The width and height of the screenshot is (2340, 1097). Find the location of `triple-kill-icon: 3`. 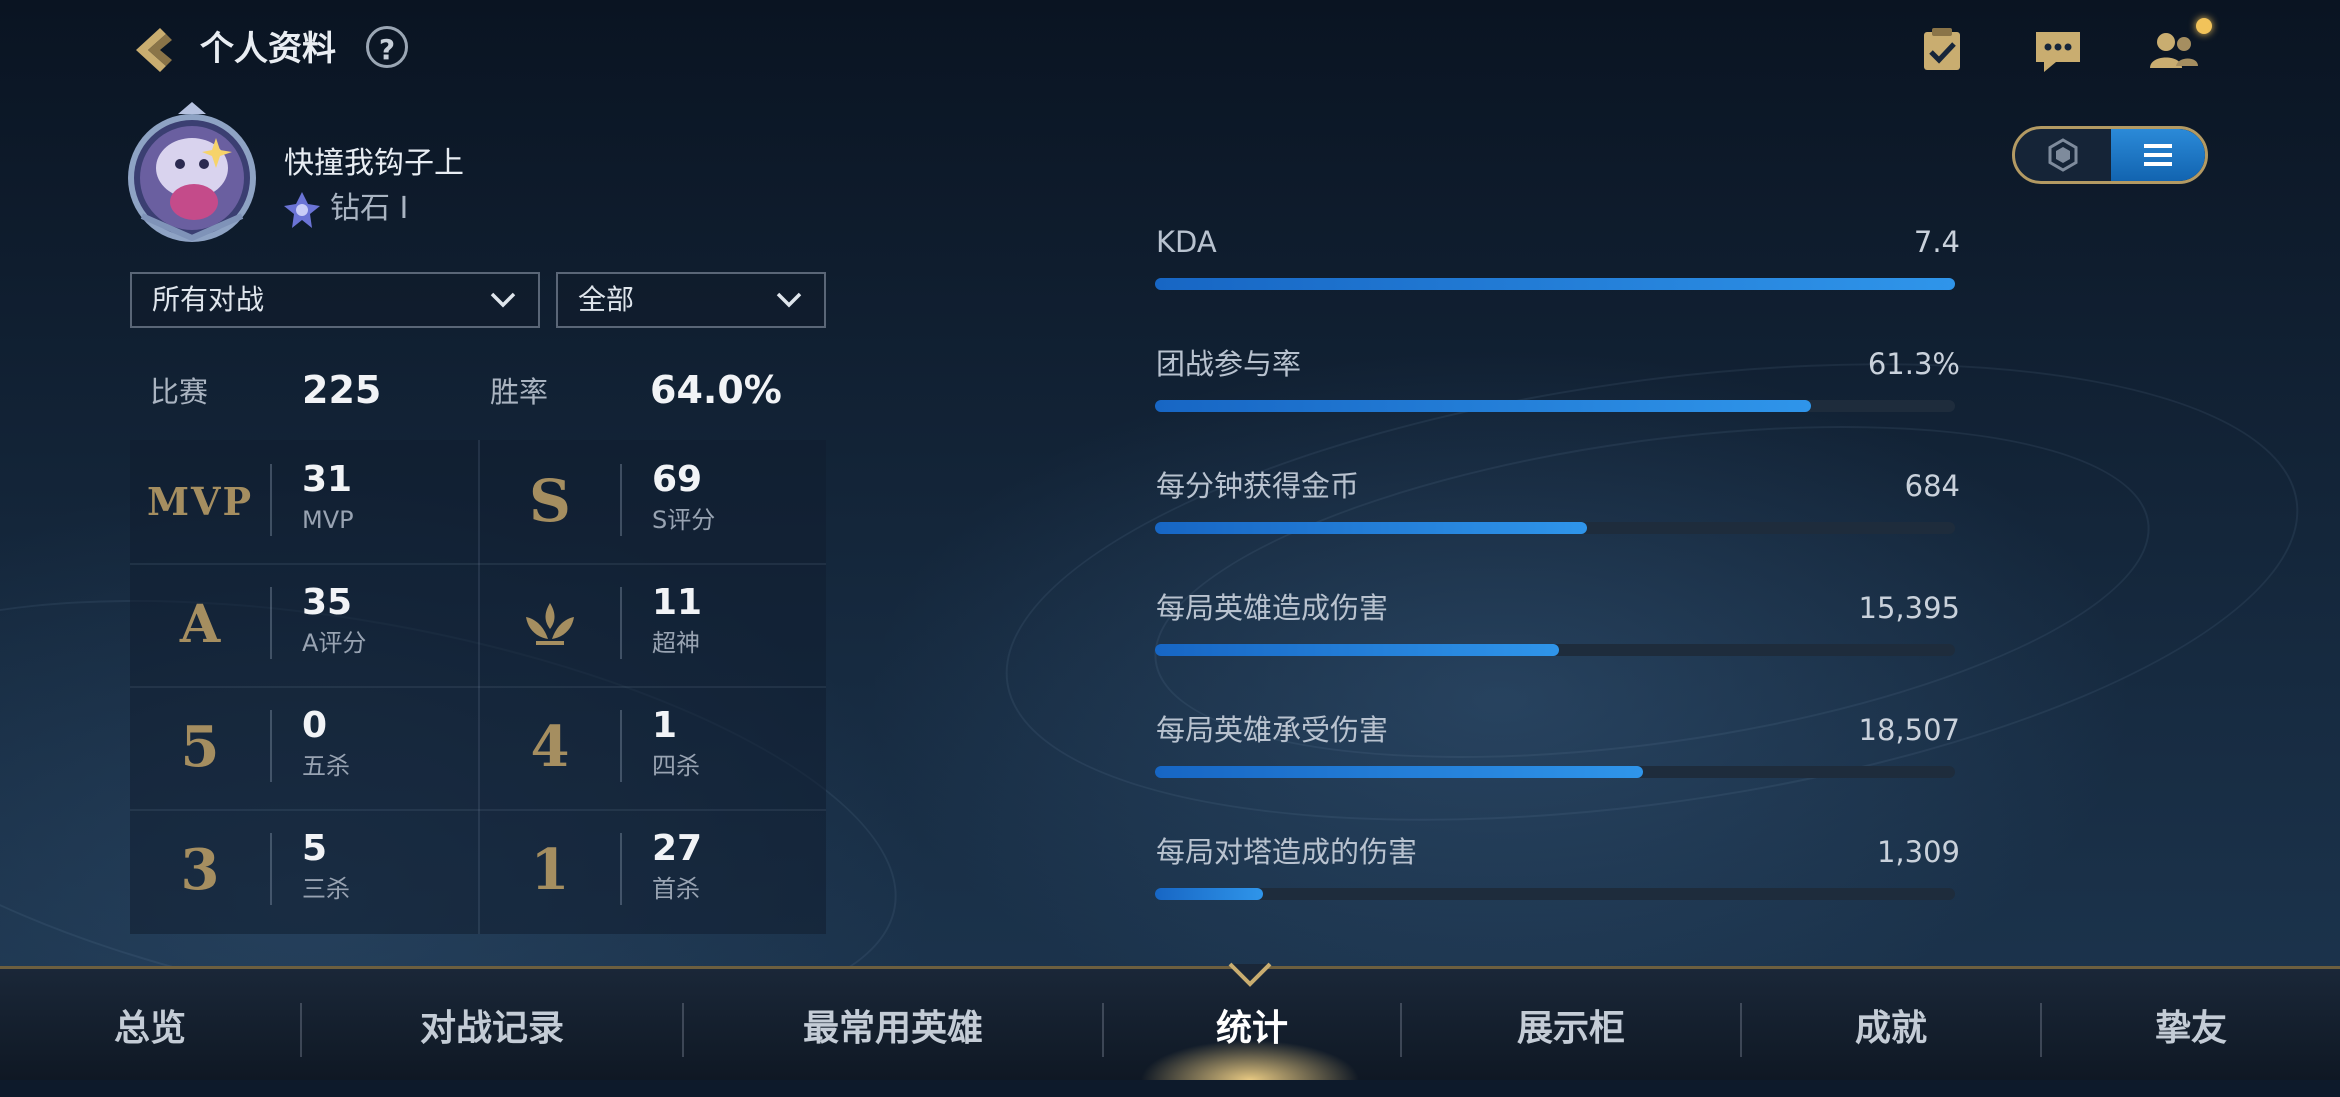

triple-kill-icon: 3 is located at coordinates (200, 870).